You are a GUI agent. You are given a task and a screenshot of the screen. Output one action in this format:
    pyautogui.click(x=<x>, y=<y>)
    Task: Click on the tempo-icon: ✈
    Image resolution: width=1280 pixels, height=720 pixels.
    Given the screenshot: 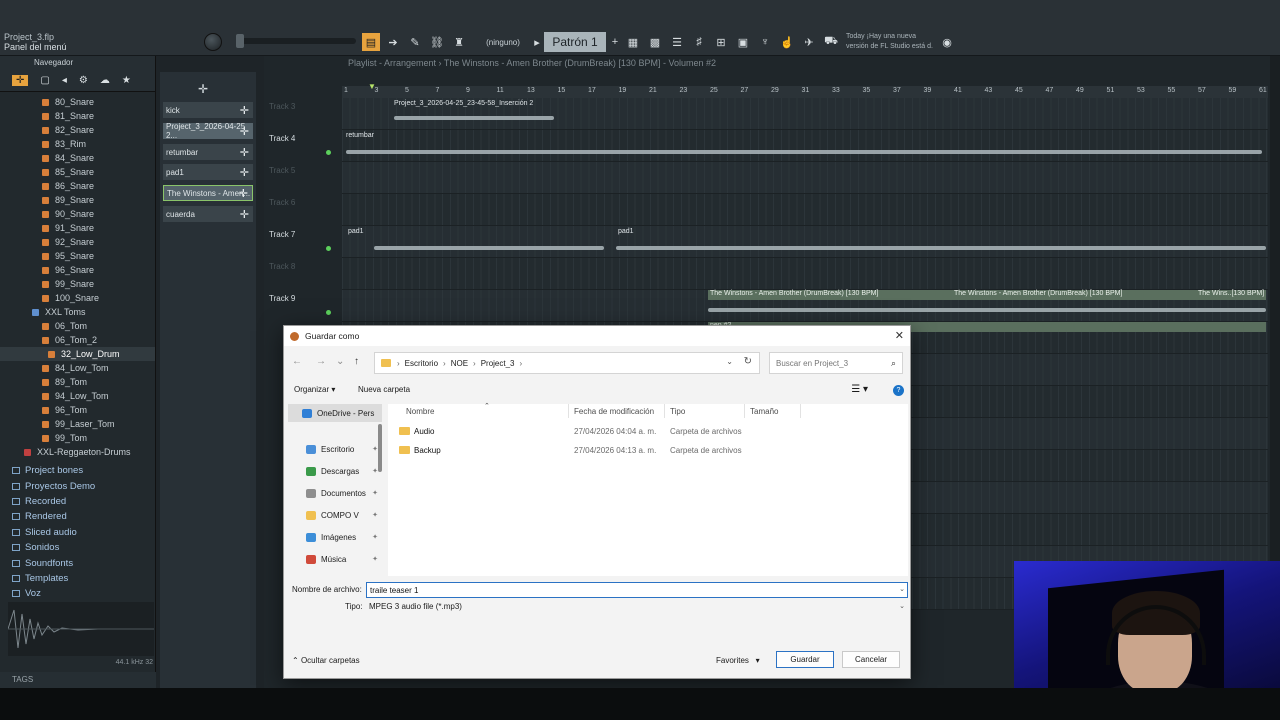 What is the action you would take?
    pyautogui.click(x=809, y=42)
    